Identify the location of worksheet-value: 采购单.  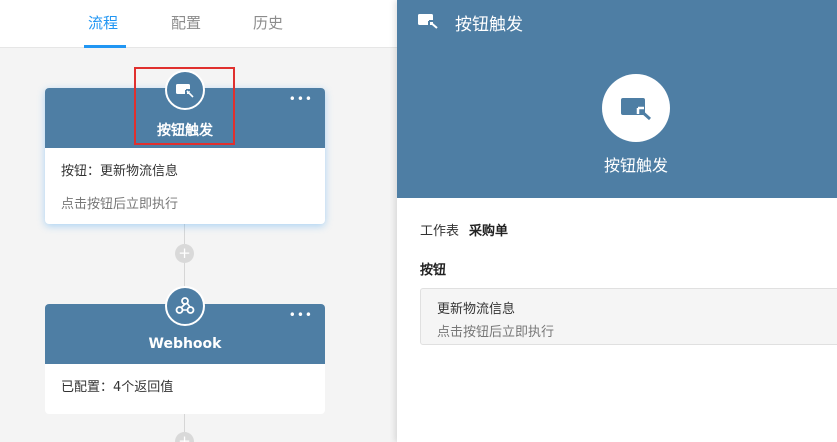
(489, 231).